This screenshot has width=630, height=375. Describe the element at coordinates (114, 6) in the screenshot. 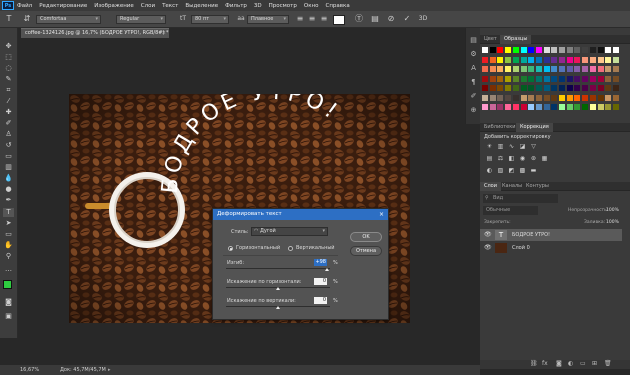

I see `menu-image: Изображение` at that location.